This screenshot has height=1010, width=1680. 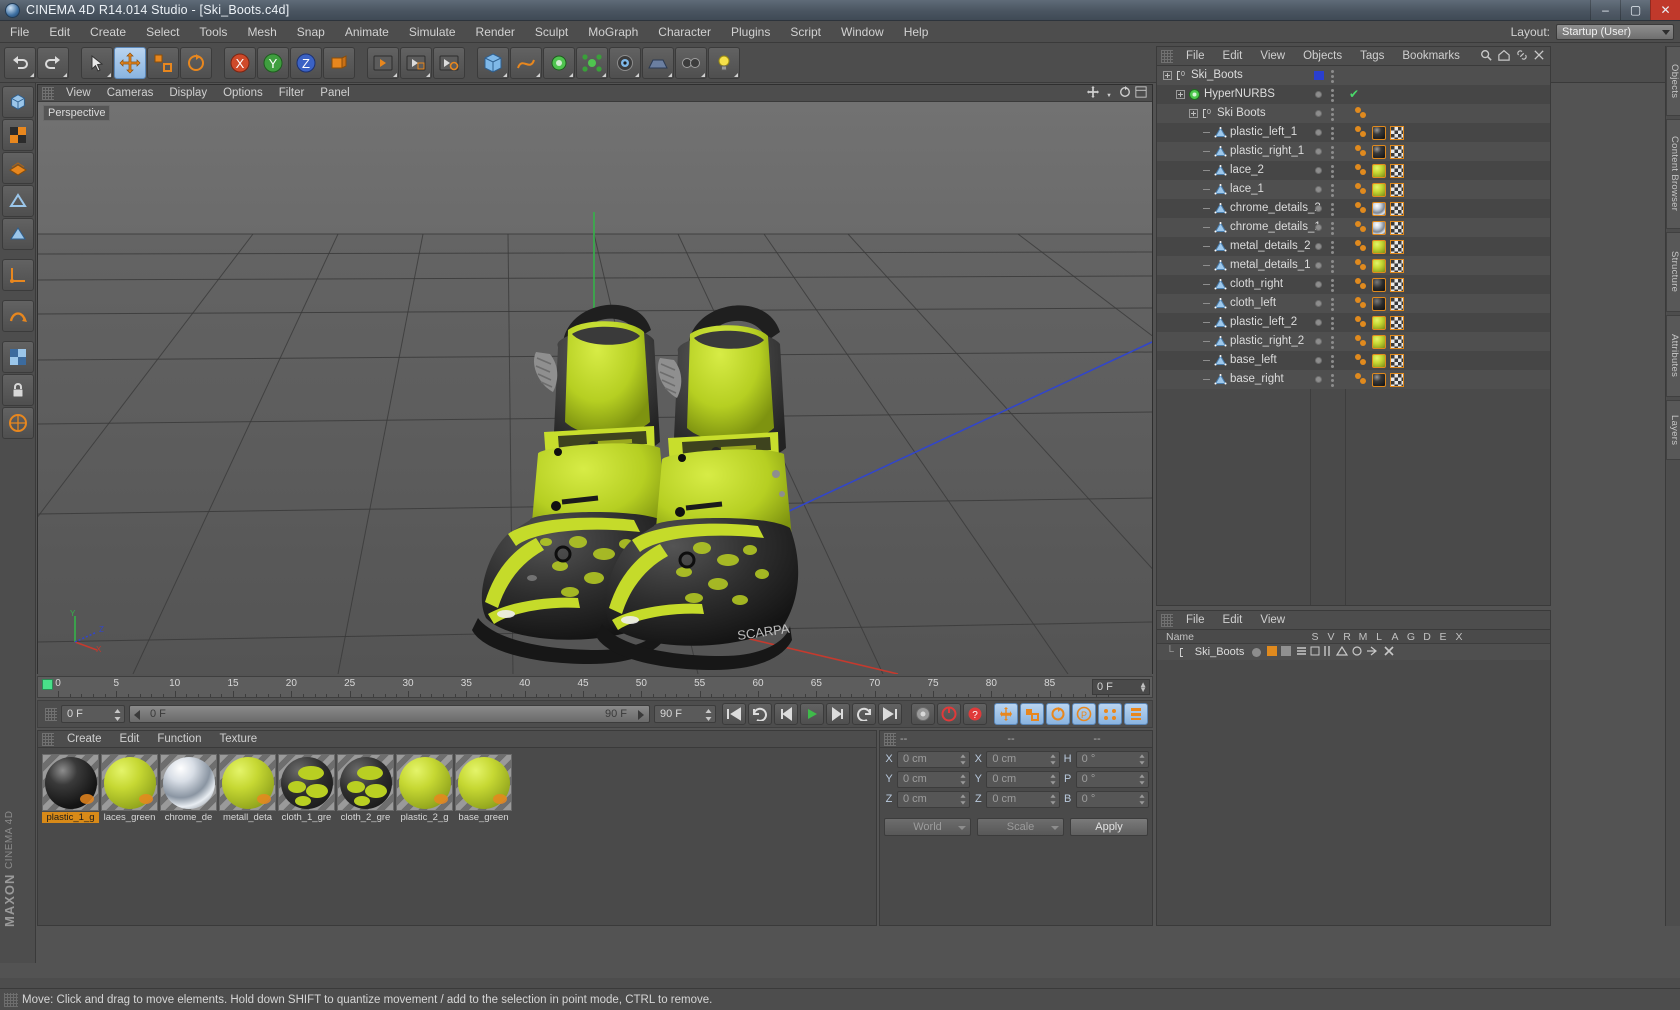 I want to click on material-tile: plastic_1_g, so click(x=70, y=788).